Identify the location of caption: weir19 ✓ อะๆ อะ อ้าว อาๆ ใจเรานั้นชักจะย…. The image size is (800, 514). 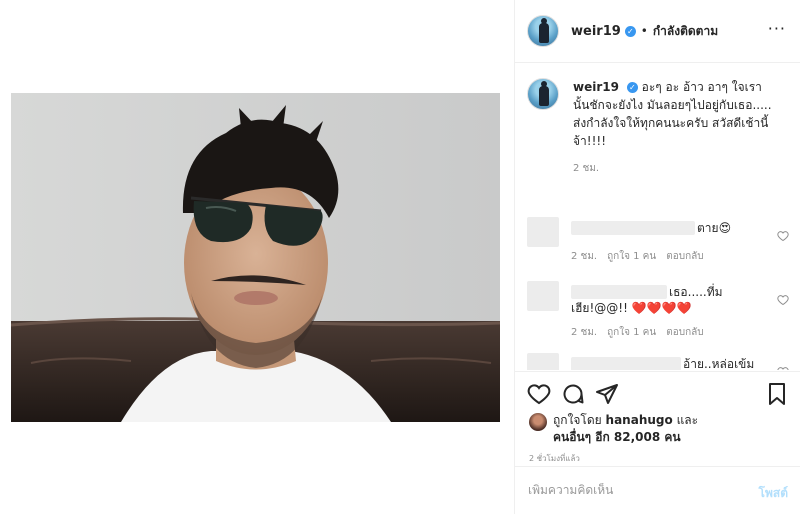
(657, 121).